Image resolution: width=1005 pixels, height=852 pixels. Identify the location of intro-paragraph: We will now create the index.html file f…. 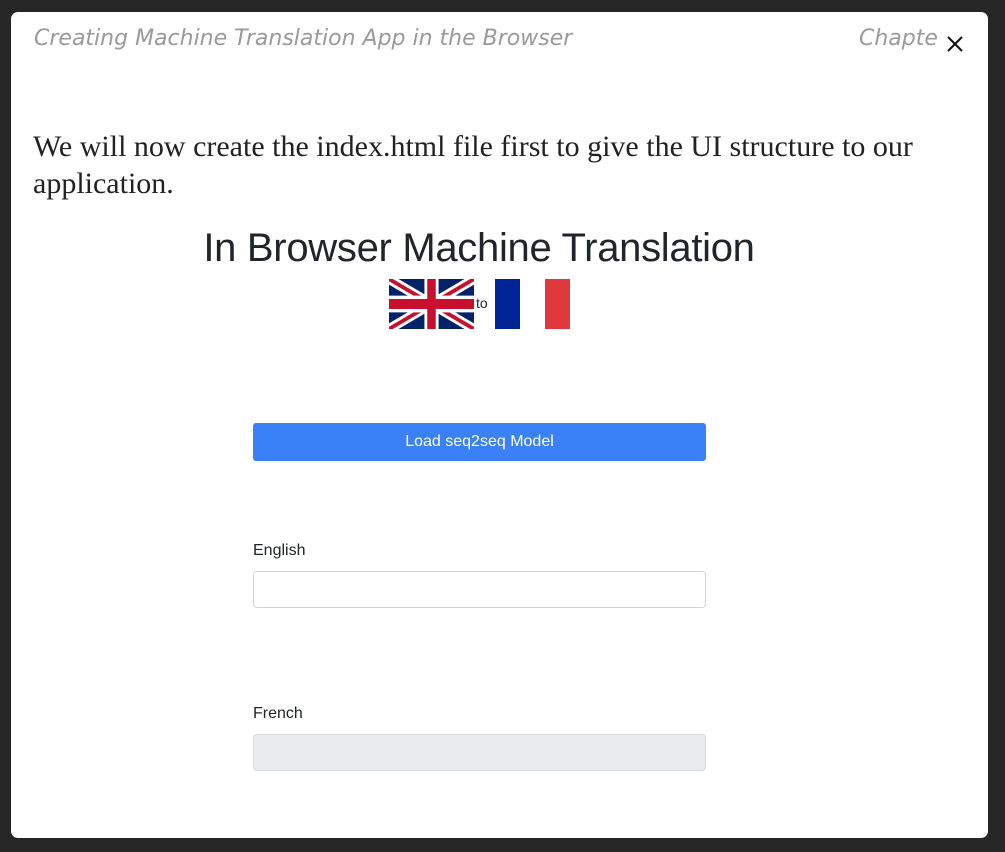
(473, 165).